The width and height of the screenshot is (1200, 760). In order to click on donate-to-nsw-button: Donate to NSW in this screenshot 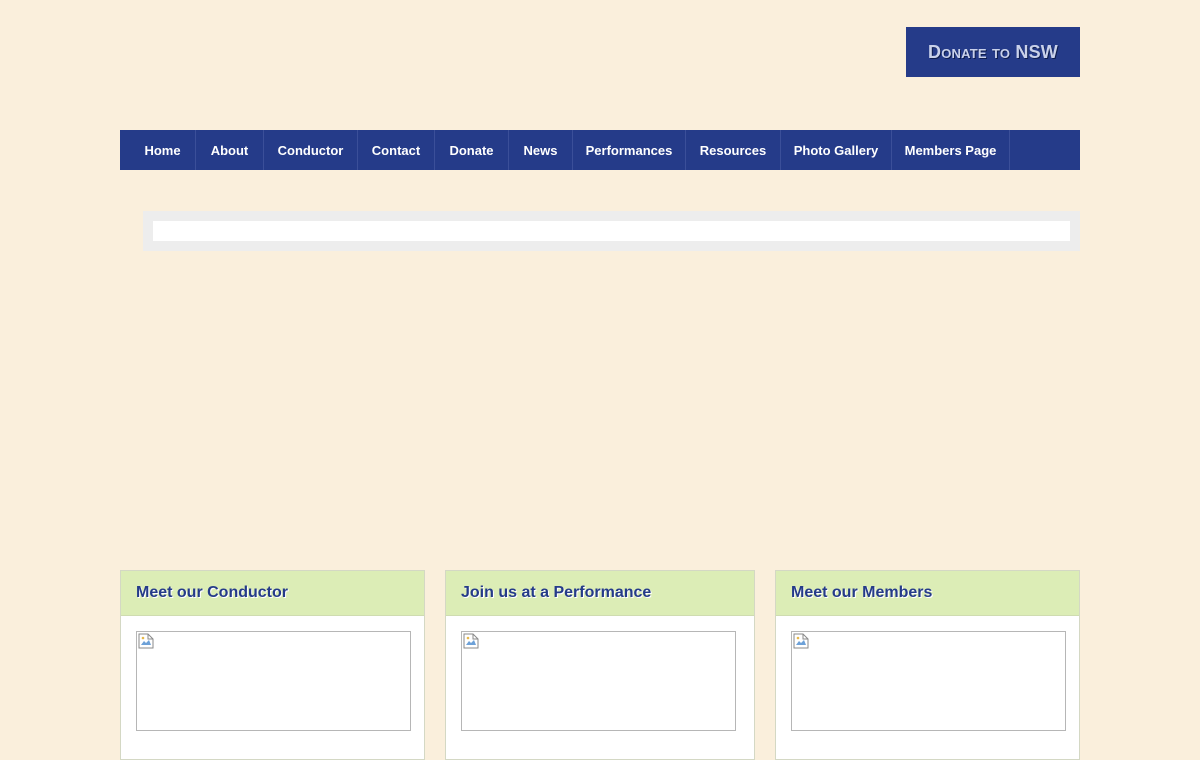, I will do `click(993, 52)`.